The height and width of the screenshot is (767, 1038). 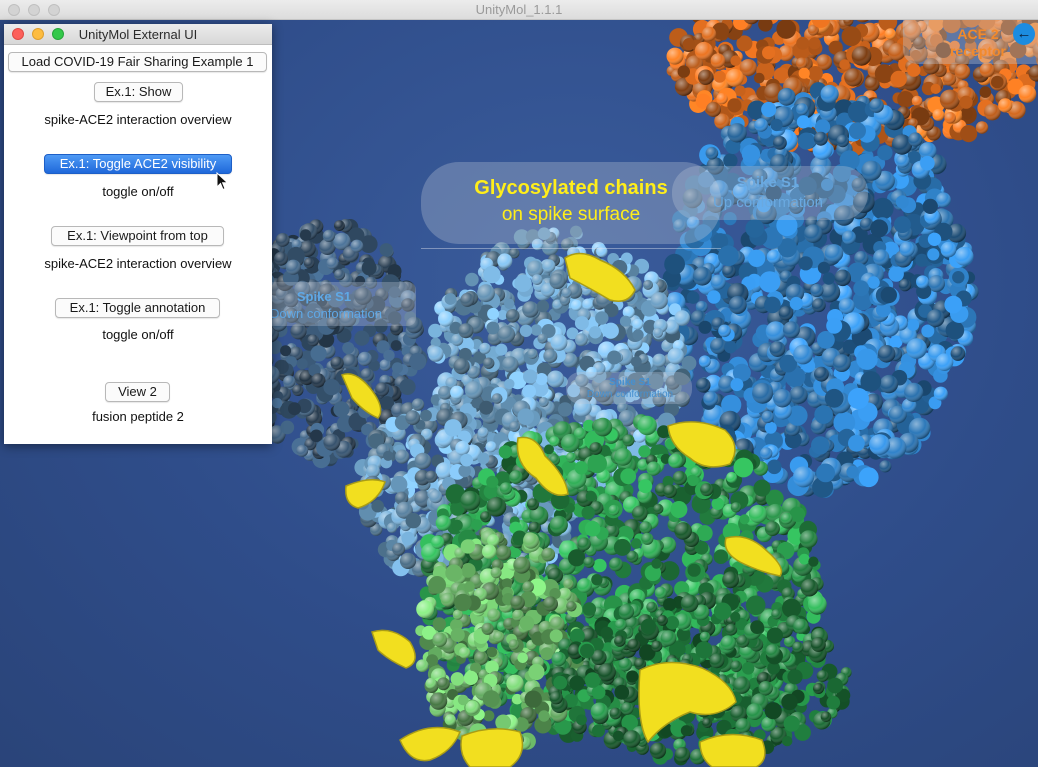 I want to click on view-2-caption: fusion peptide 2, so click(x=138, y=416).